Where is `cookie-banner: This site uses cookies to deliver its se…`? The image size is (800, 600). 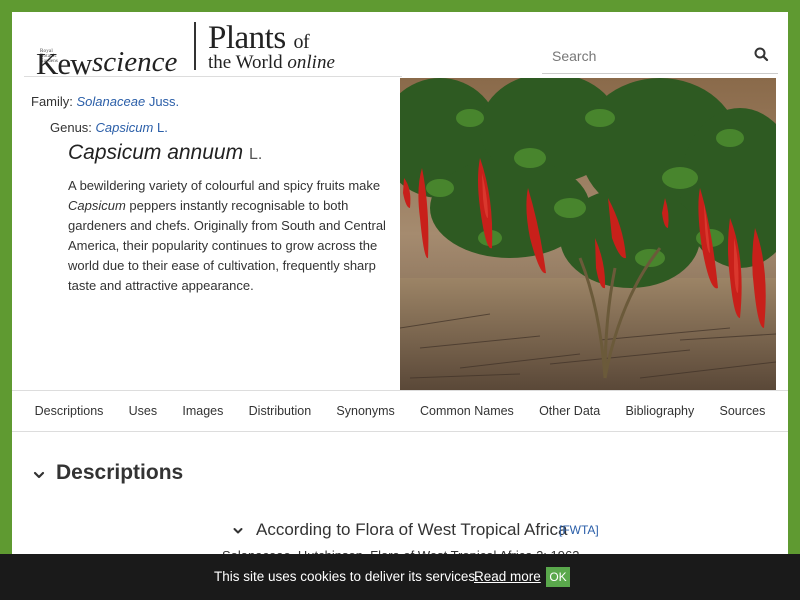 cookie-banner: This site uses cookies to deliver its se… is located at coordinates (400, 577).